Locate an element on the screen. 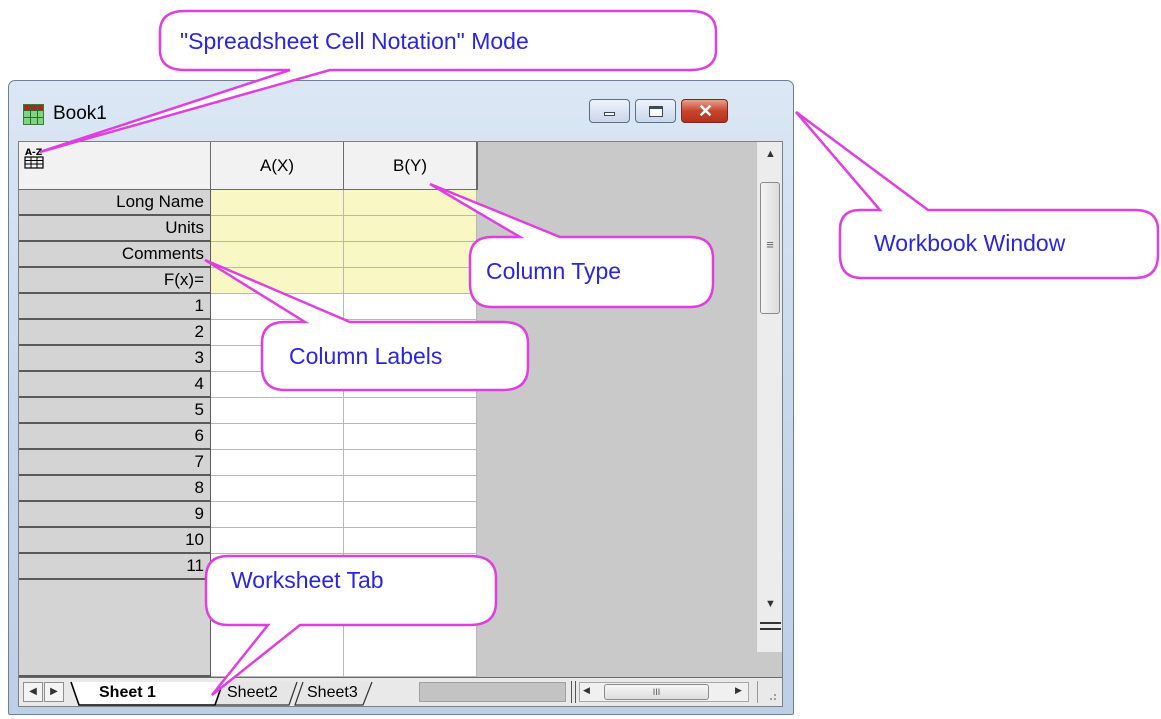 This screenshot has width=1161, height=719. callout-notation-mode: "Spreadsheet Cell Notation" Mode is located at coordinates (354, 41).